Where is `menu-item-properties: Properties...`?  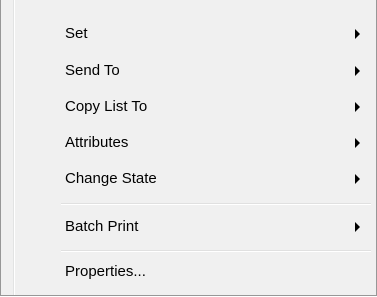 menu-item-properties: Properties... is located at coordinates (194, 272).